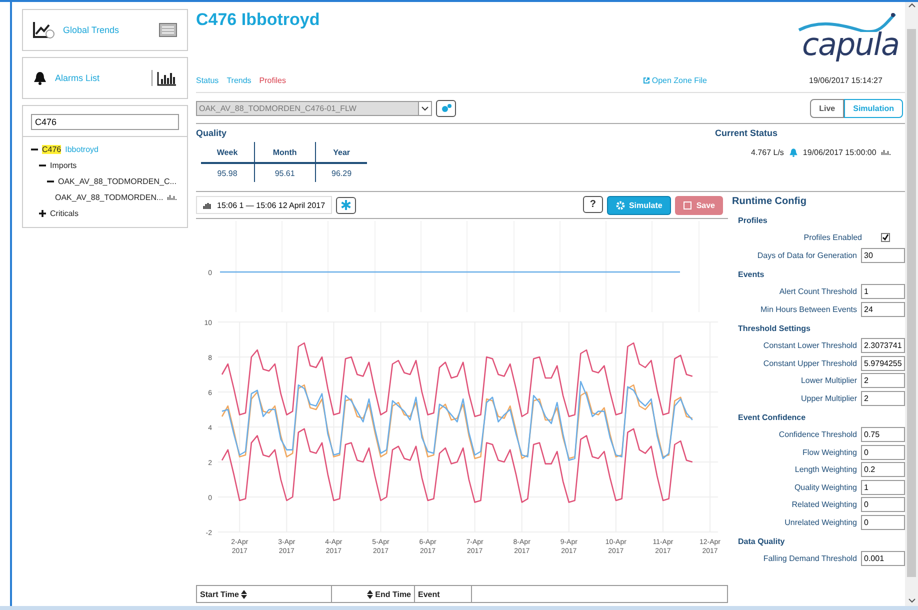 This screenshot has height=610, width=918. What do you see at coordinates (883, 434) in the screenshot?
I see `input-field: 0.75` at bounding box center [883, 434].